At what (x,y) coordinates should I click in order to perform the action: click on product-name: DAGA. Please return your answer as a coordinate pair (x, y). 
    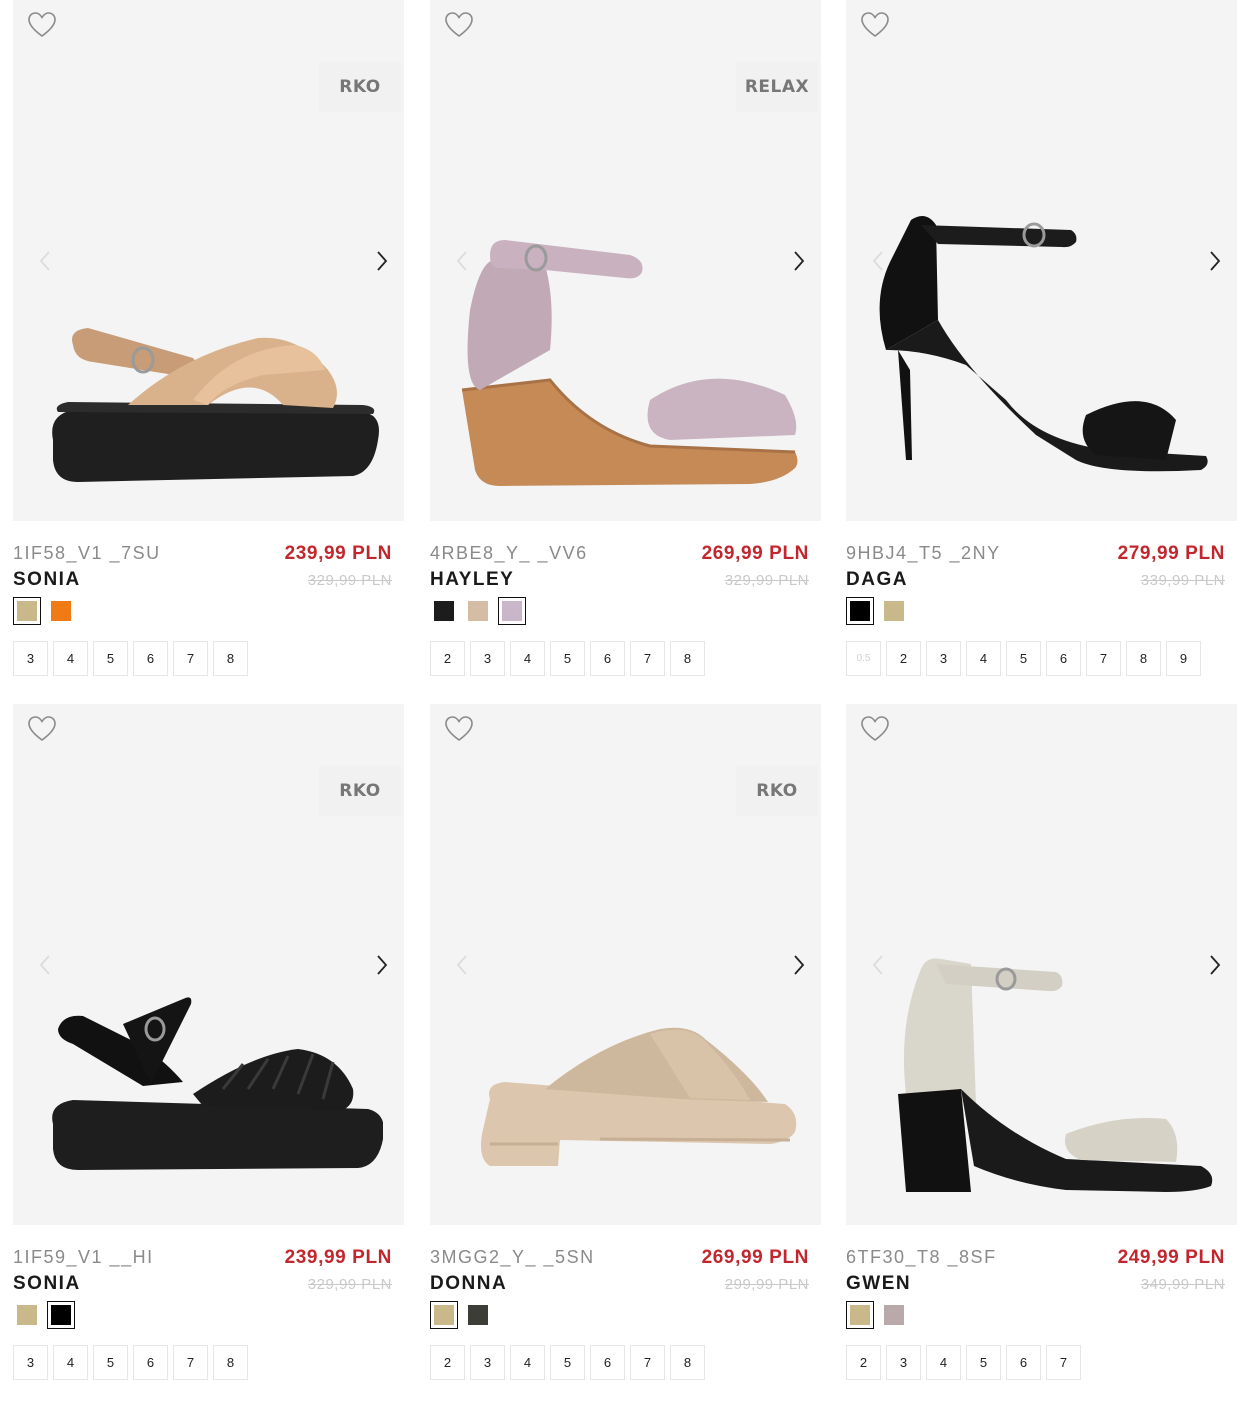
    Looking at the image, I should click on (877, 580).